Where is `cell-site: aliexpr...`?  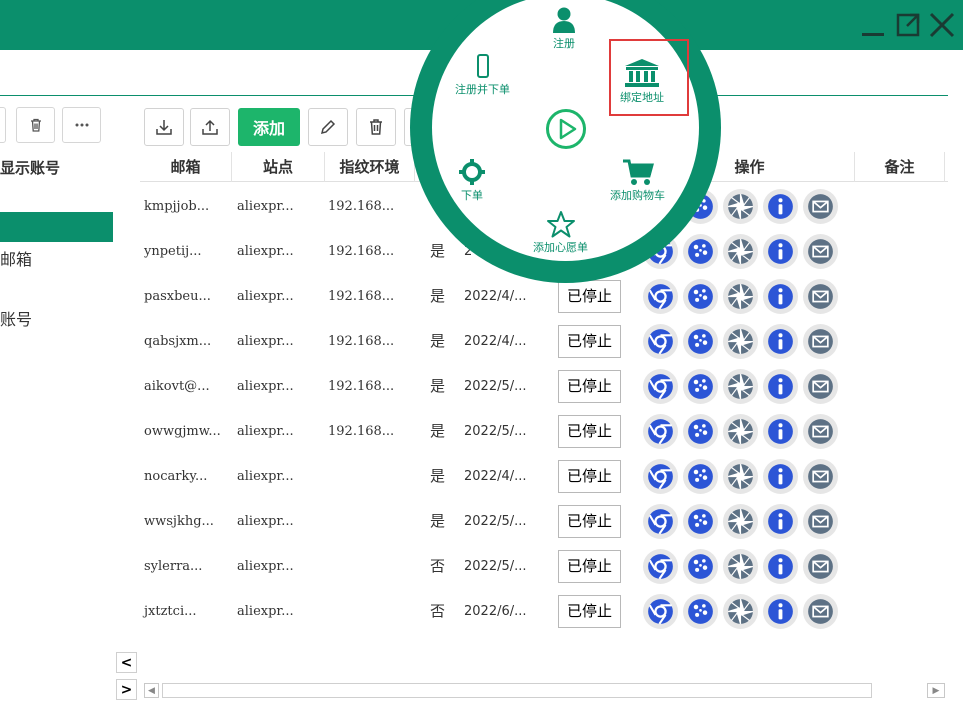
cell-site: aliexpr... is located at coordinates (265, 296).